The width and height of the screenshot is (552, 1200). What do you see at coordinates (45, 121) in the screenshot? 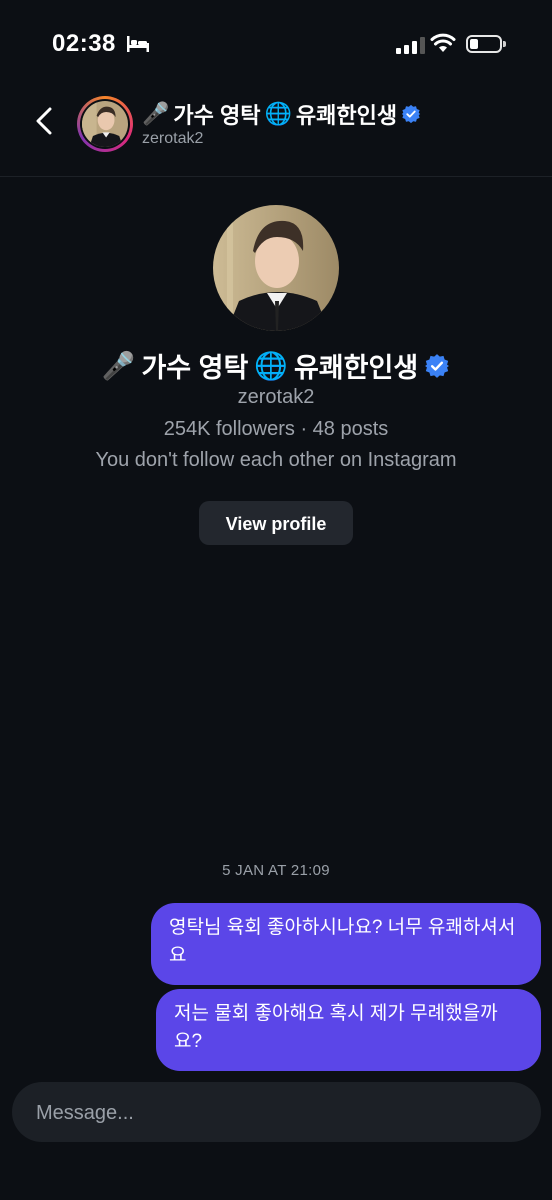
I see `chevron-left-icon` at bounding box center [45, 121].